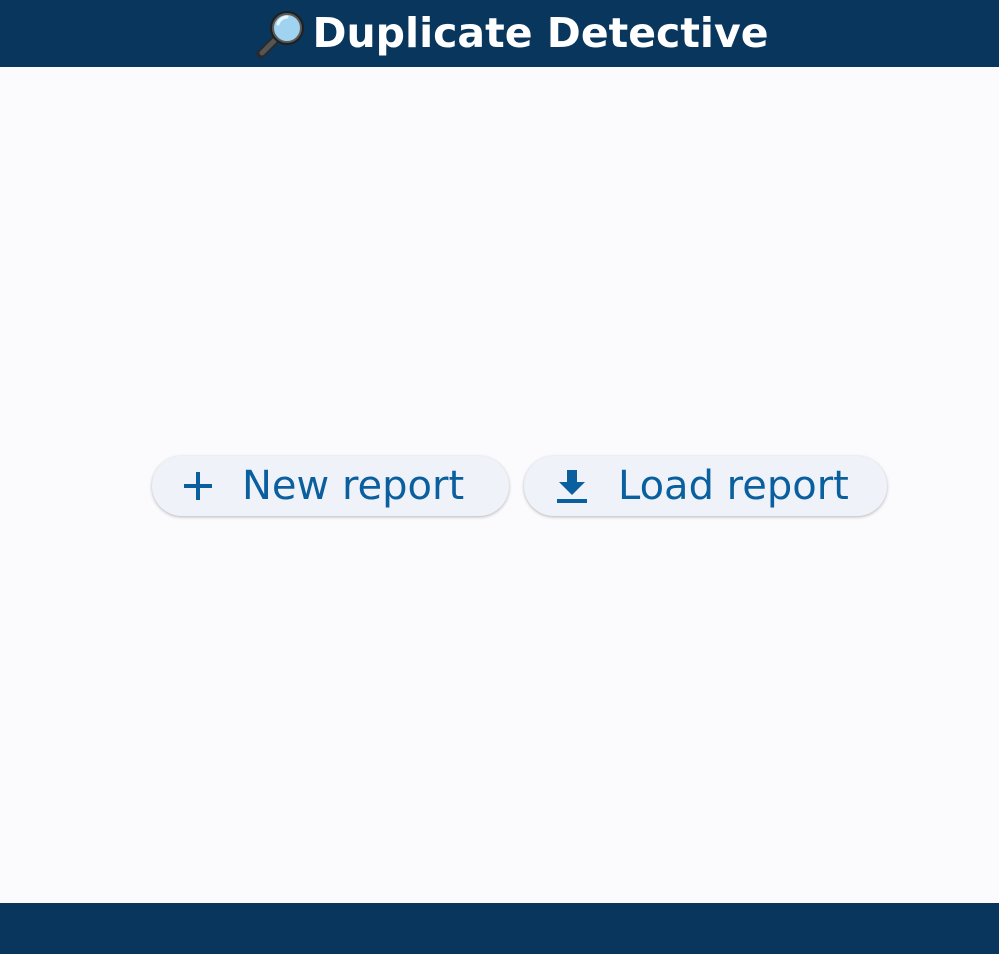 This screenshot has width=999, height=954. I want to click on app-footer, so click(499, 928).